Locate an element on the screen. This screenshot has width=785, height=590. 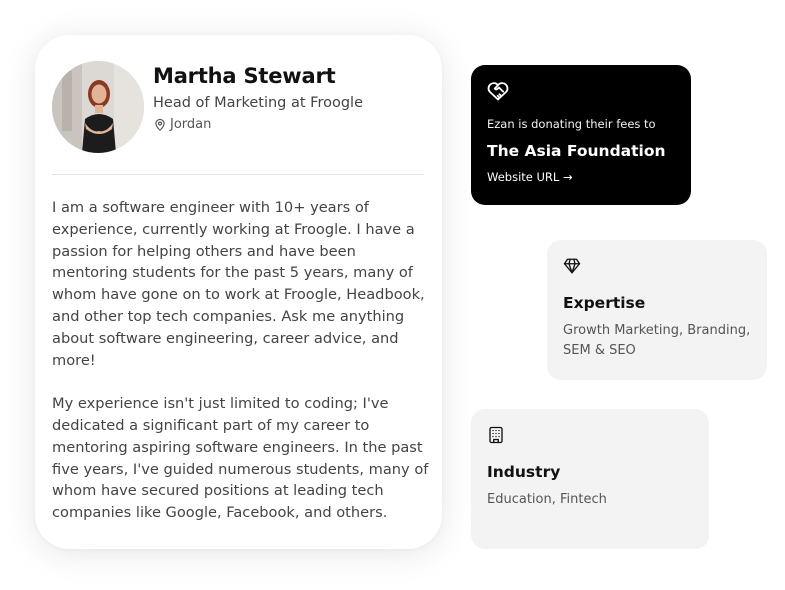
location-pin-icon is located at coordinates (160, 125).